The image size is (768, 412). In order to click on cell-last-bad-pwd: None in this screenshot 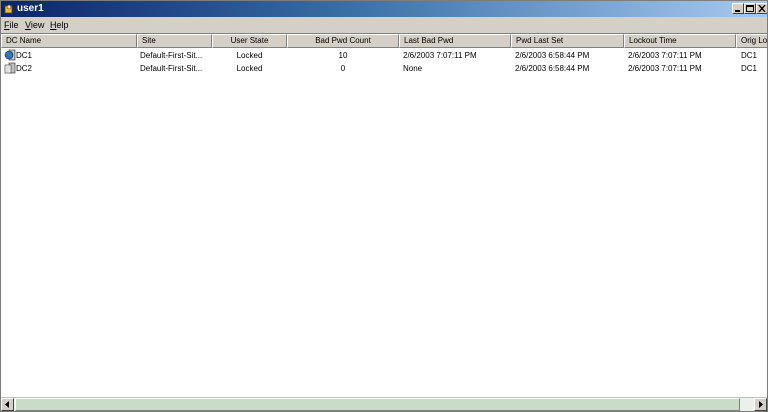, I will do `click(413, 68)`.